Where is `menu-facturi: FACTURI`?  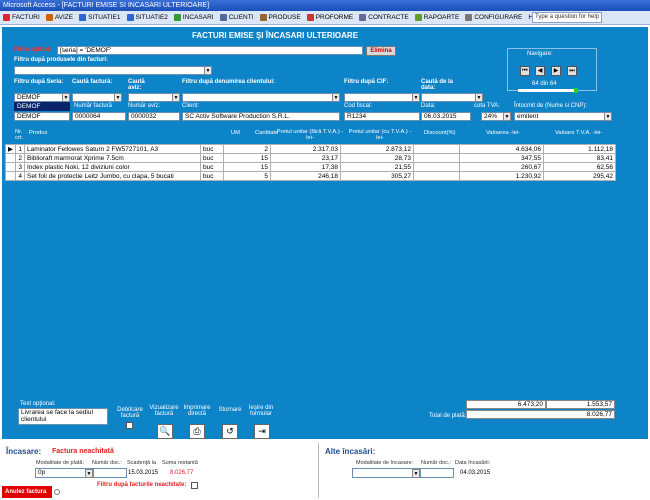 menu-facturi: FACTURI is located at coordinates (21, 17).